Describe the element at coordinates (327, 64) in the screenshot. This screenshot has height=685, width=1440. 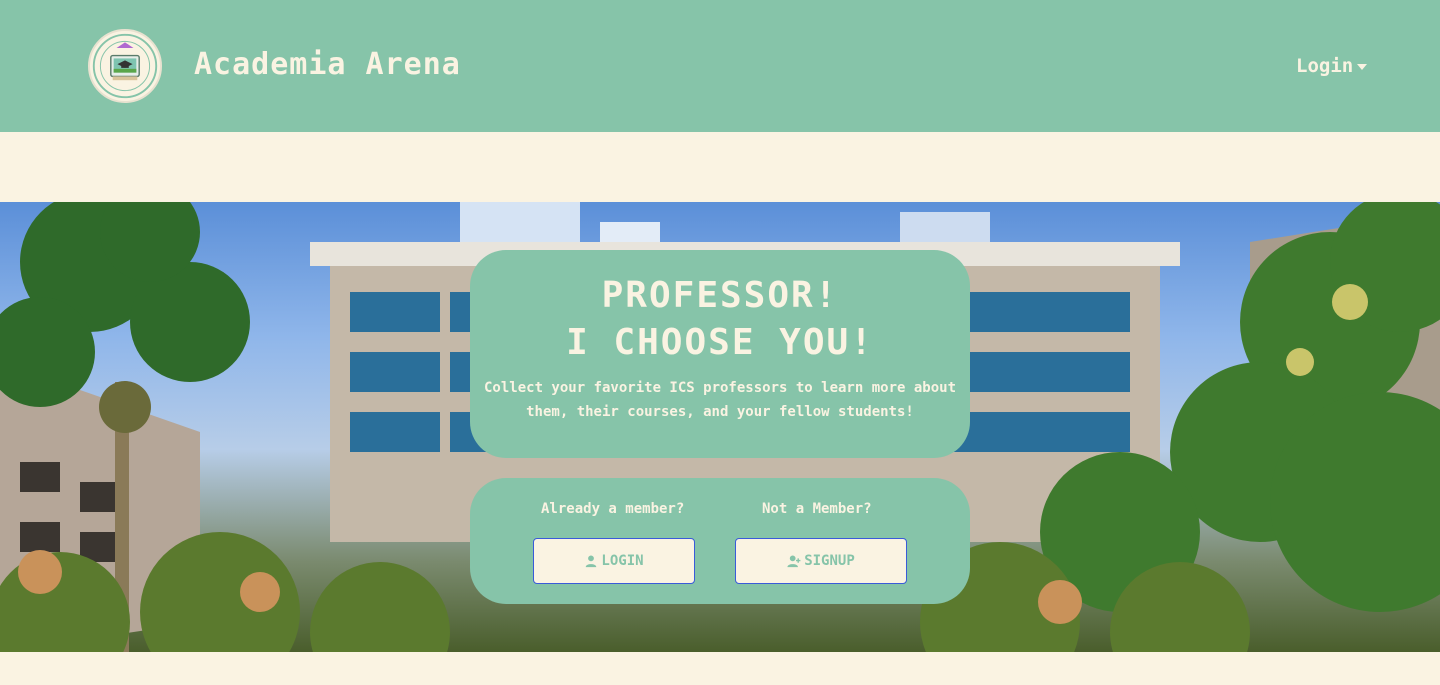
I see `brand-title: Academia Arena` at that location.